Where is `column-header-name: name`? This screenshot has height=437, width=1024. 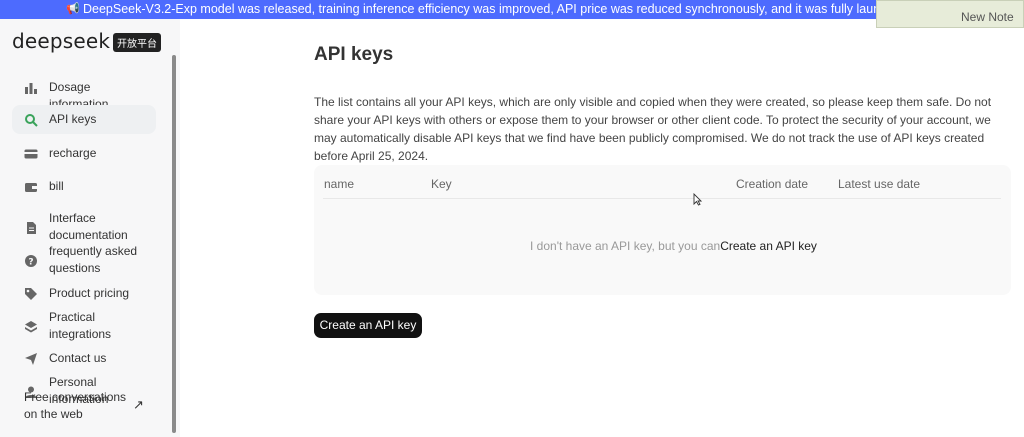 column-header-name: name is located at coordinates (339, 184).